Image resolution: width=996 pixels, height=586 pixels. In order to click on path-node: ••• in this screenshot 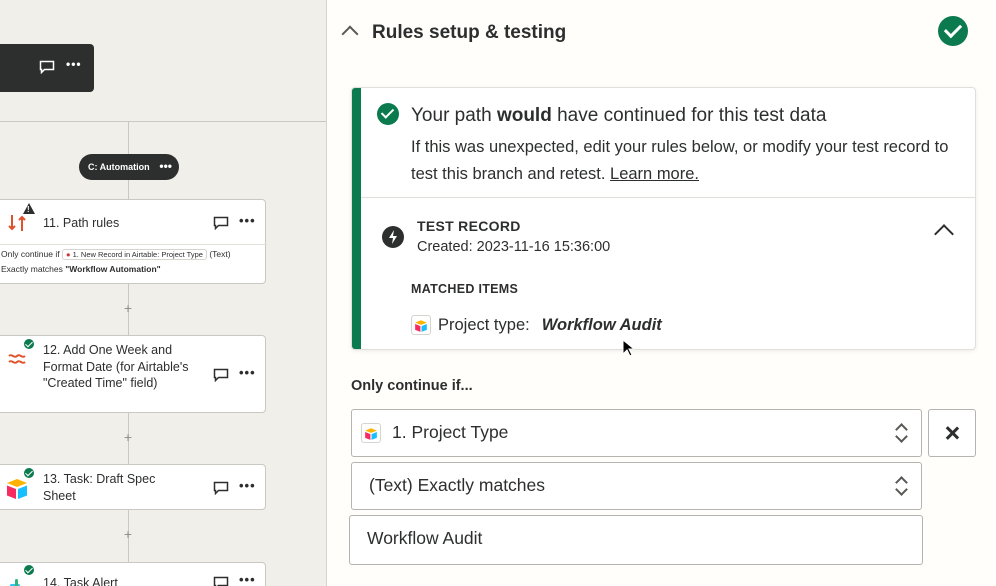, I will do `click(47, 68)`.